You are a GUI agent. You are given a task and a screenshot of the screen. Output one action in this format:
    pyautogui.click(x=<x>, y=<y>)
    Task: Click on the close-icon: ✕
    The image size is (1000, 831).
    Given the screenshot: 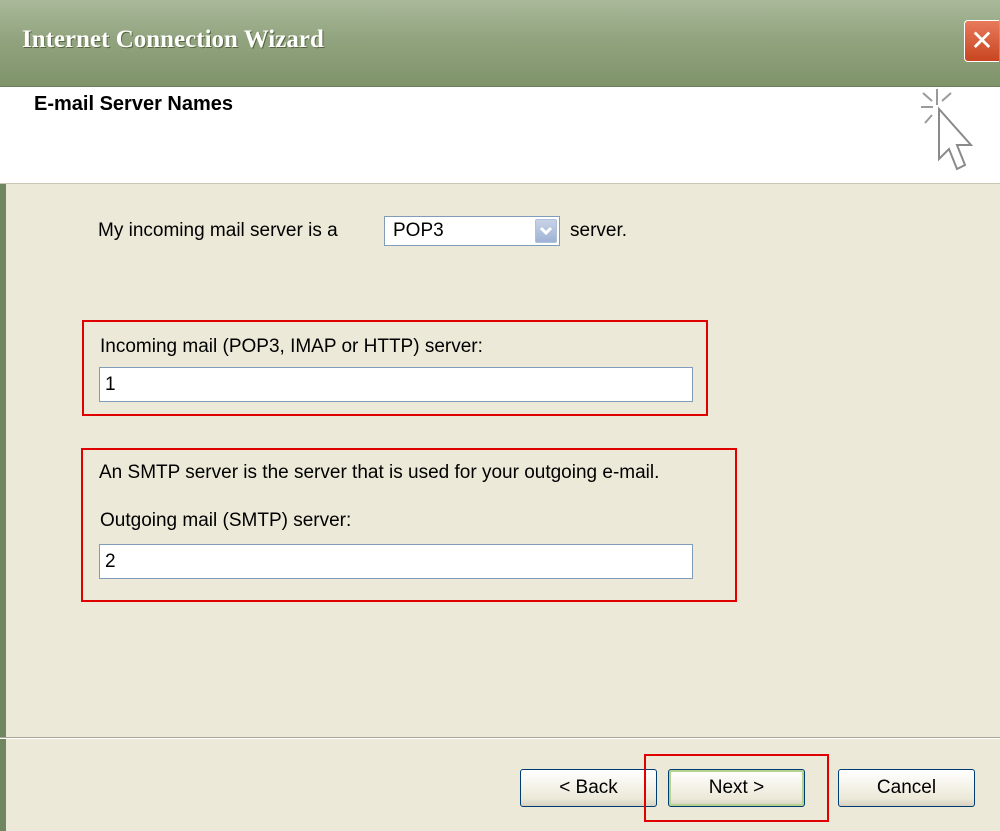 What is the action you would take?
    pyautogui.click(x=982, y=40)
    